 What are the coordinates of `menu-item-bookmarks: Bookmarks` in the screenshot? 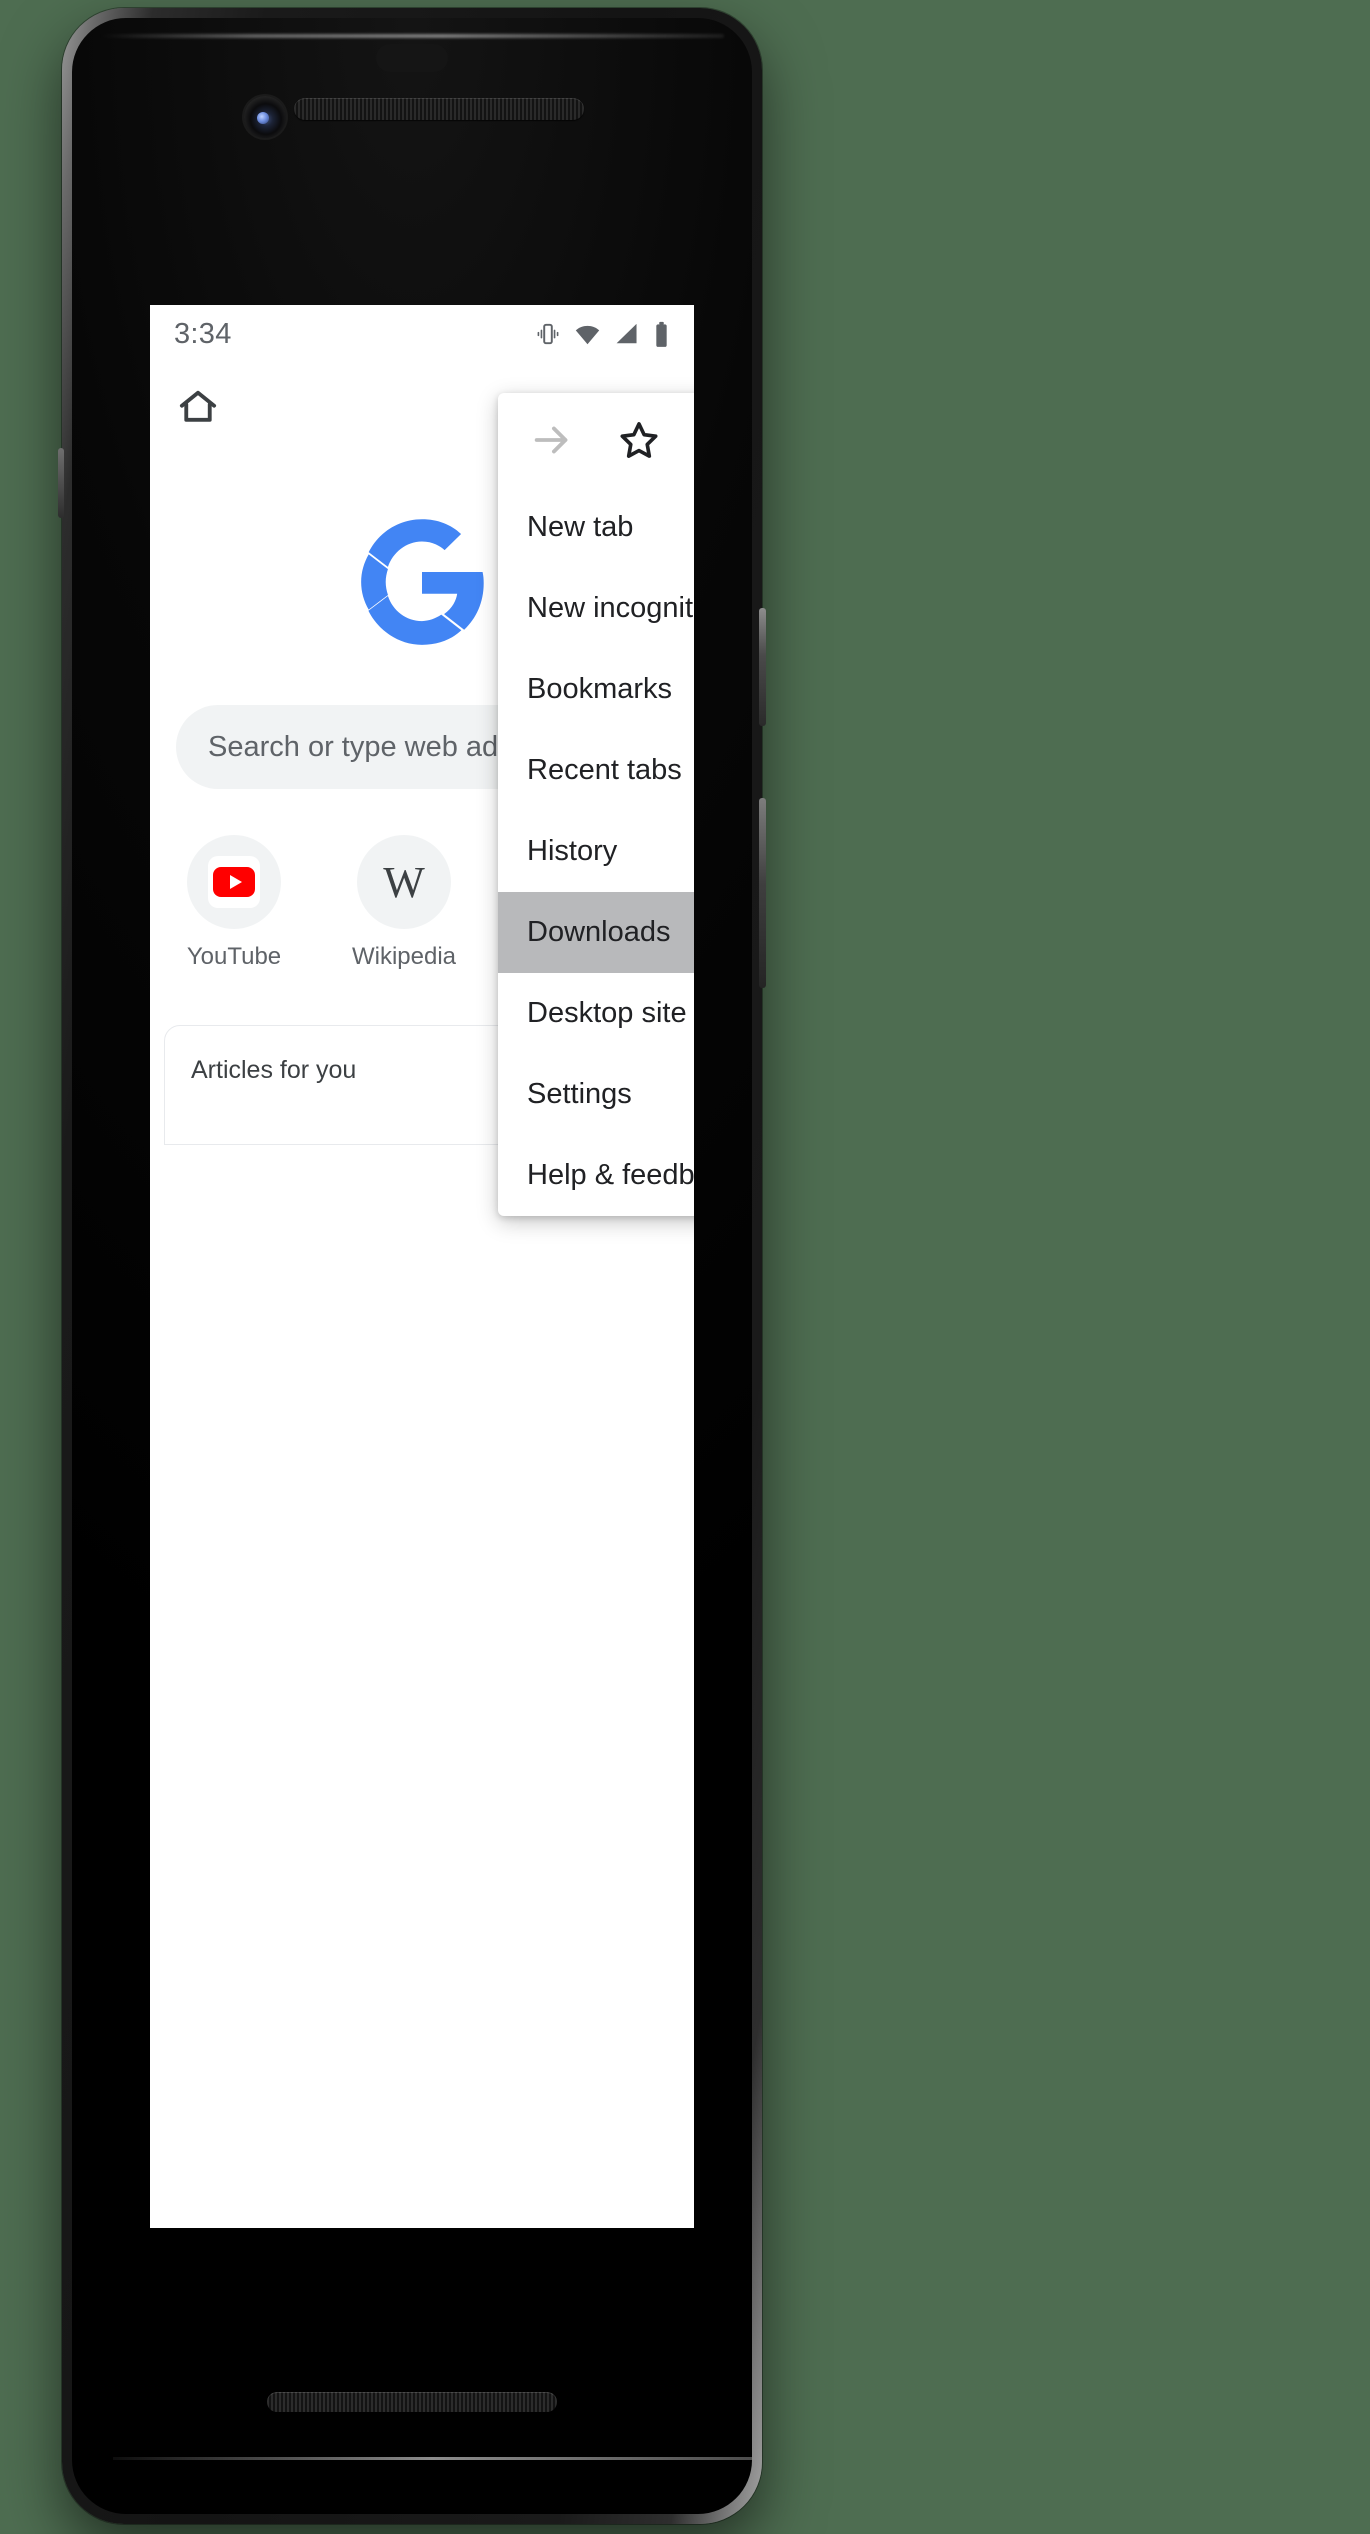 It's located at (596, 689).